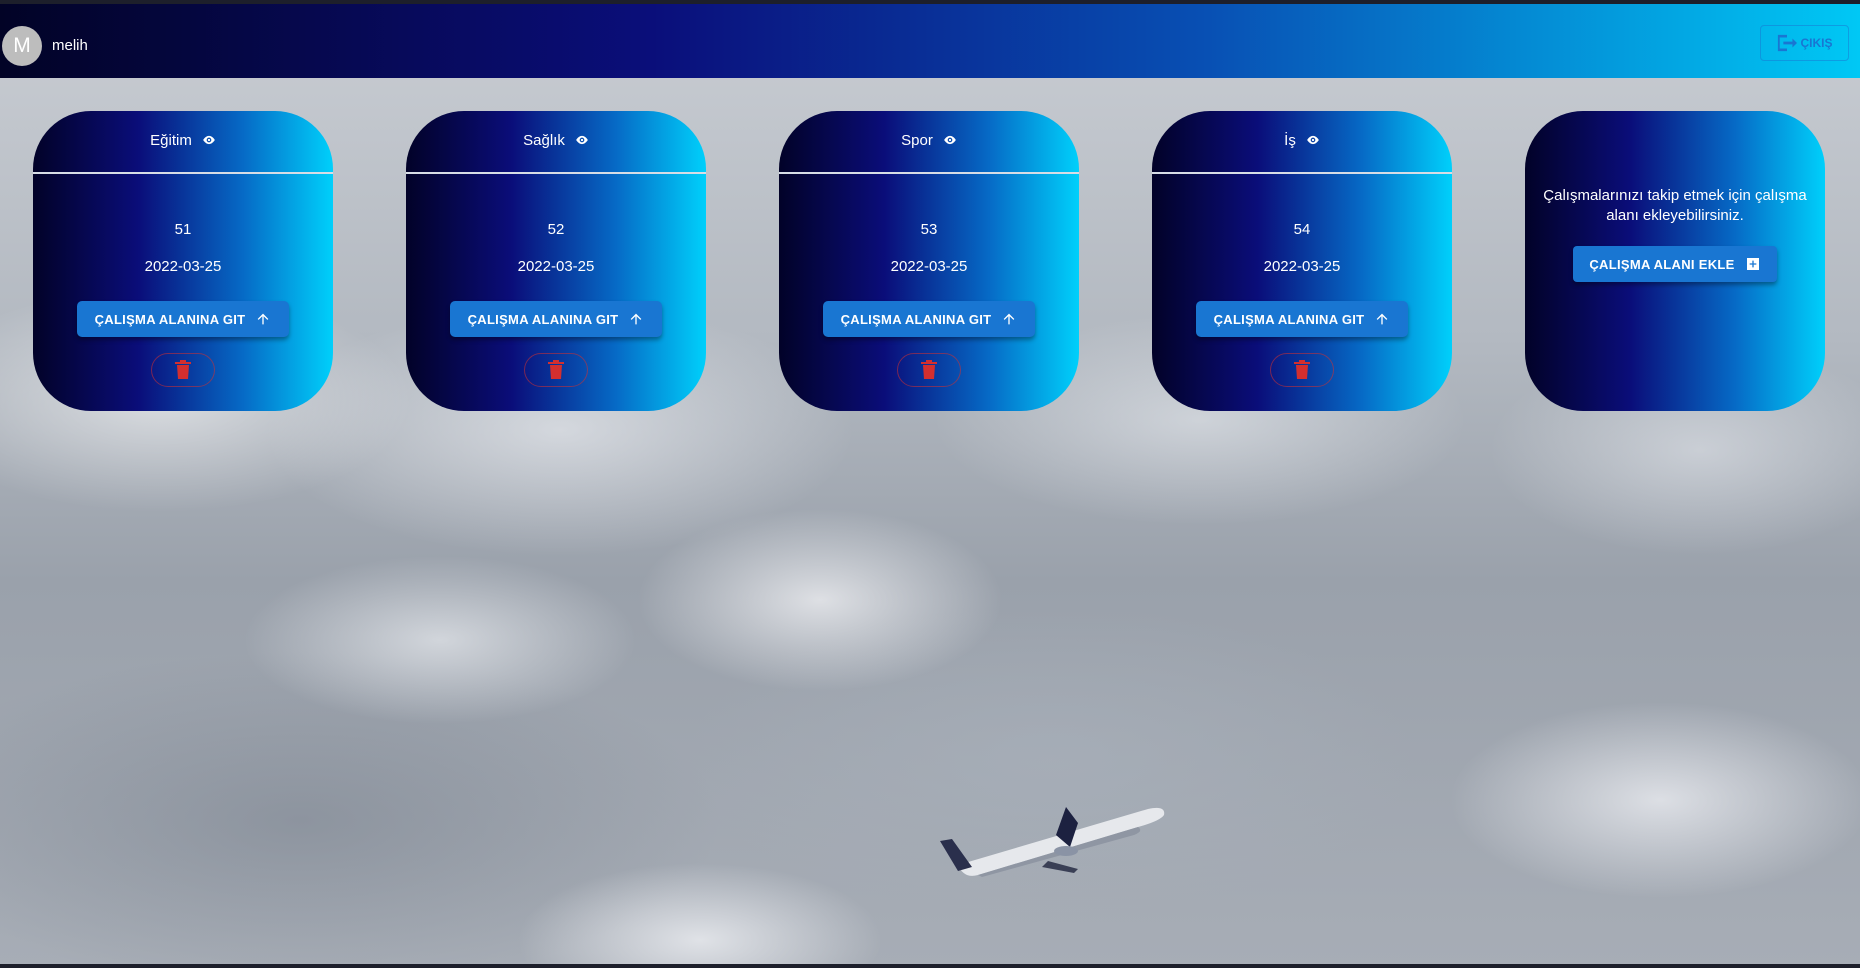 This screenshot has width=1860, height=968. I want to click on workspace-title: Spor, so click(929, 140).